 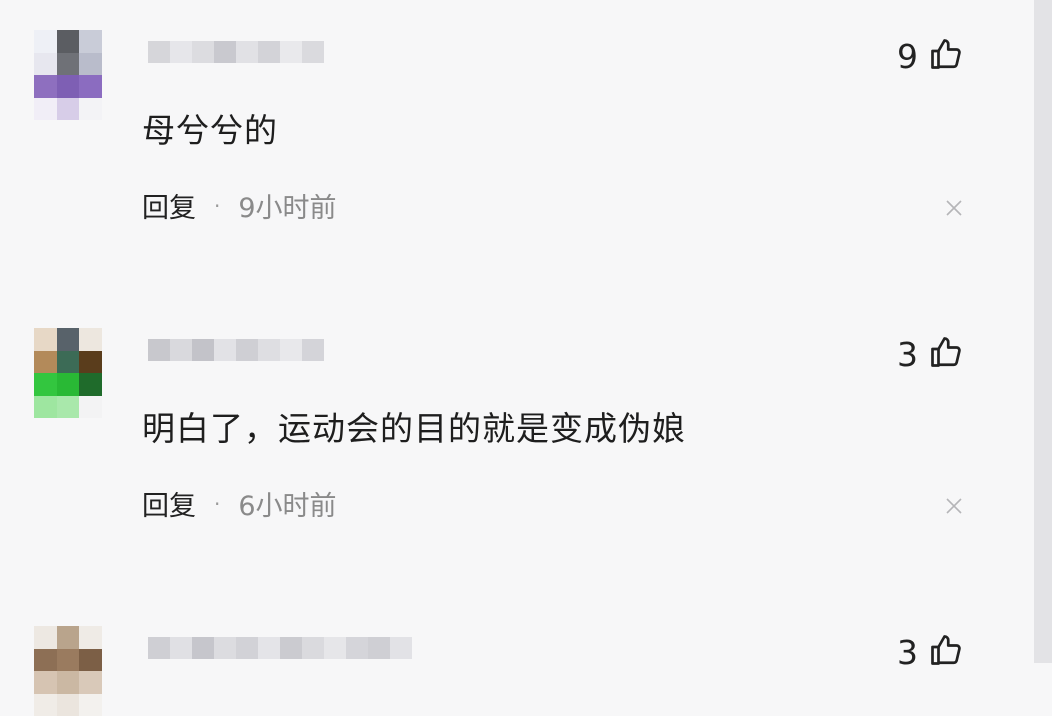 What do you see at coordinates (210, 130) in the screenshot?
I see `comment-text: 母兮兮的` at bounding box center [210, 130].